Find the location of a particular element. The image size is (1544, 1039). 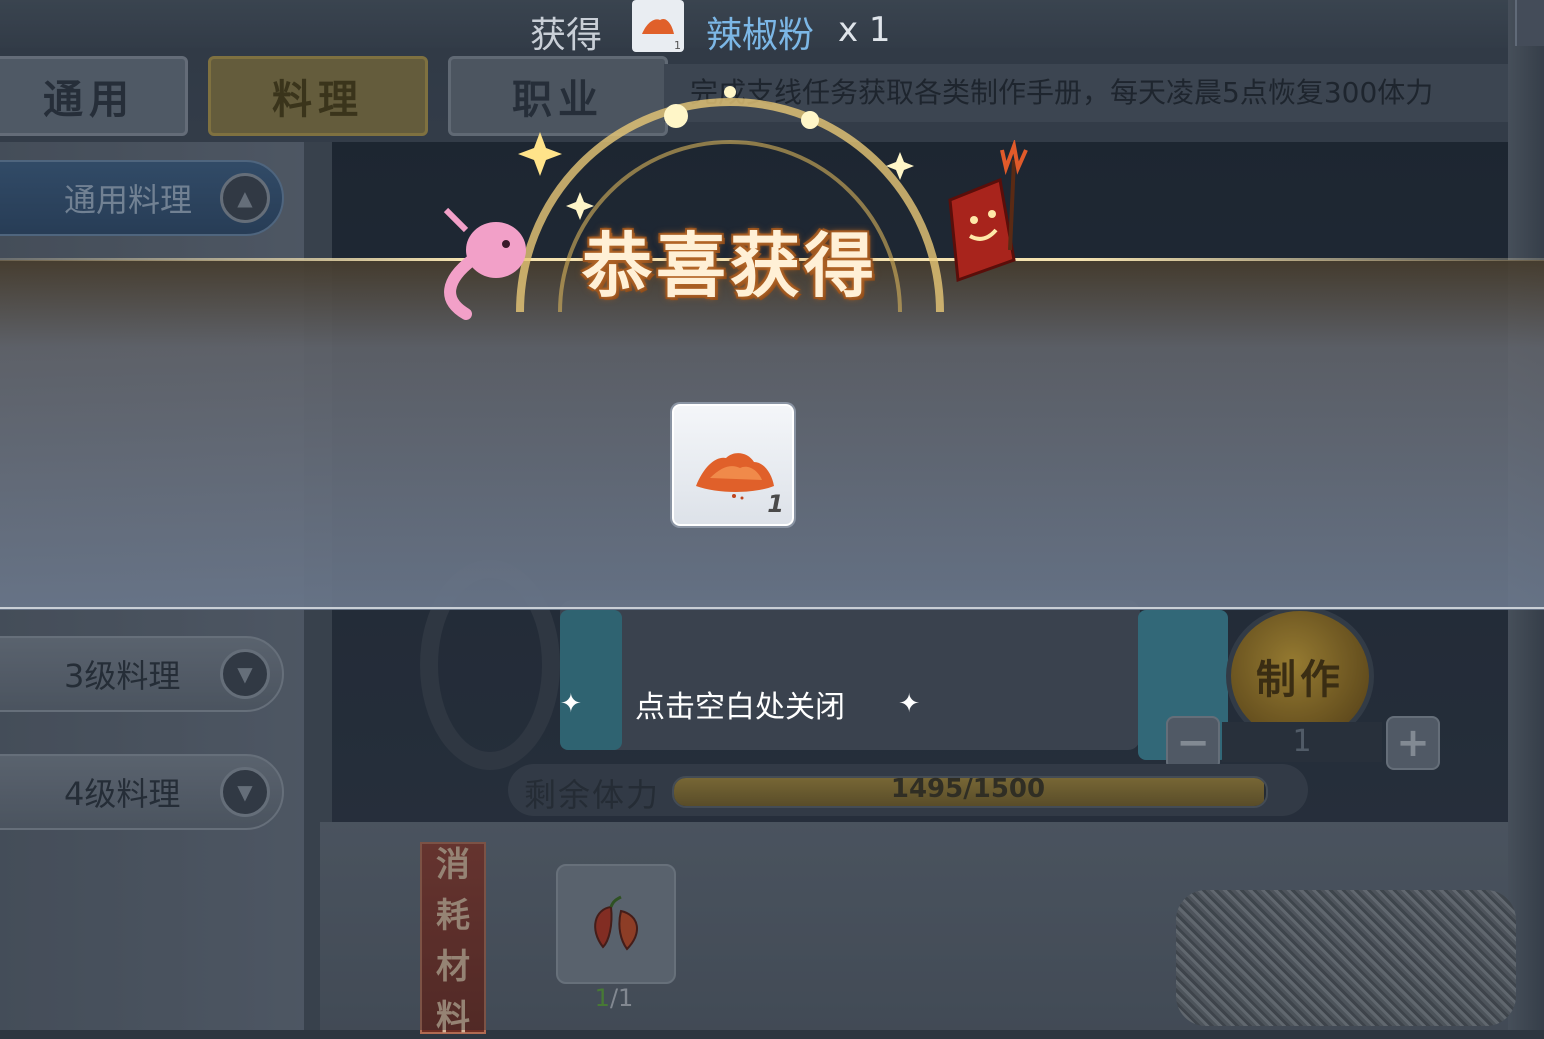

close-hint: ✦ 点击空白处关闭 ✦ is located at coordinates (740, 704).